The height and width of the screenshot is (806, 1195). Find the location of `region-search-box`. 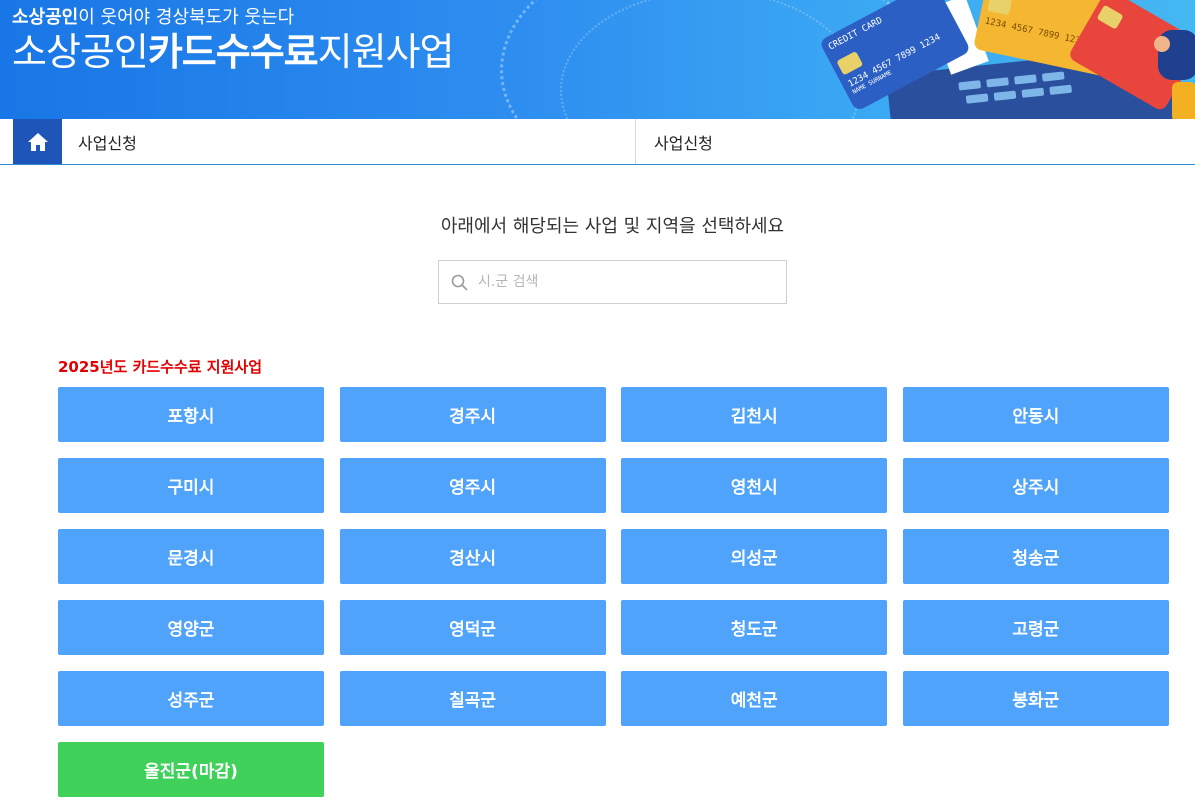

region-search-box is located at coordinates (612, 282).